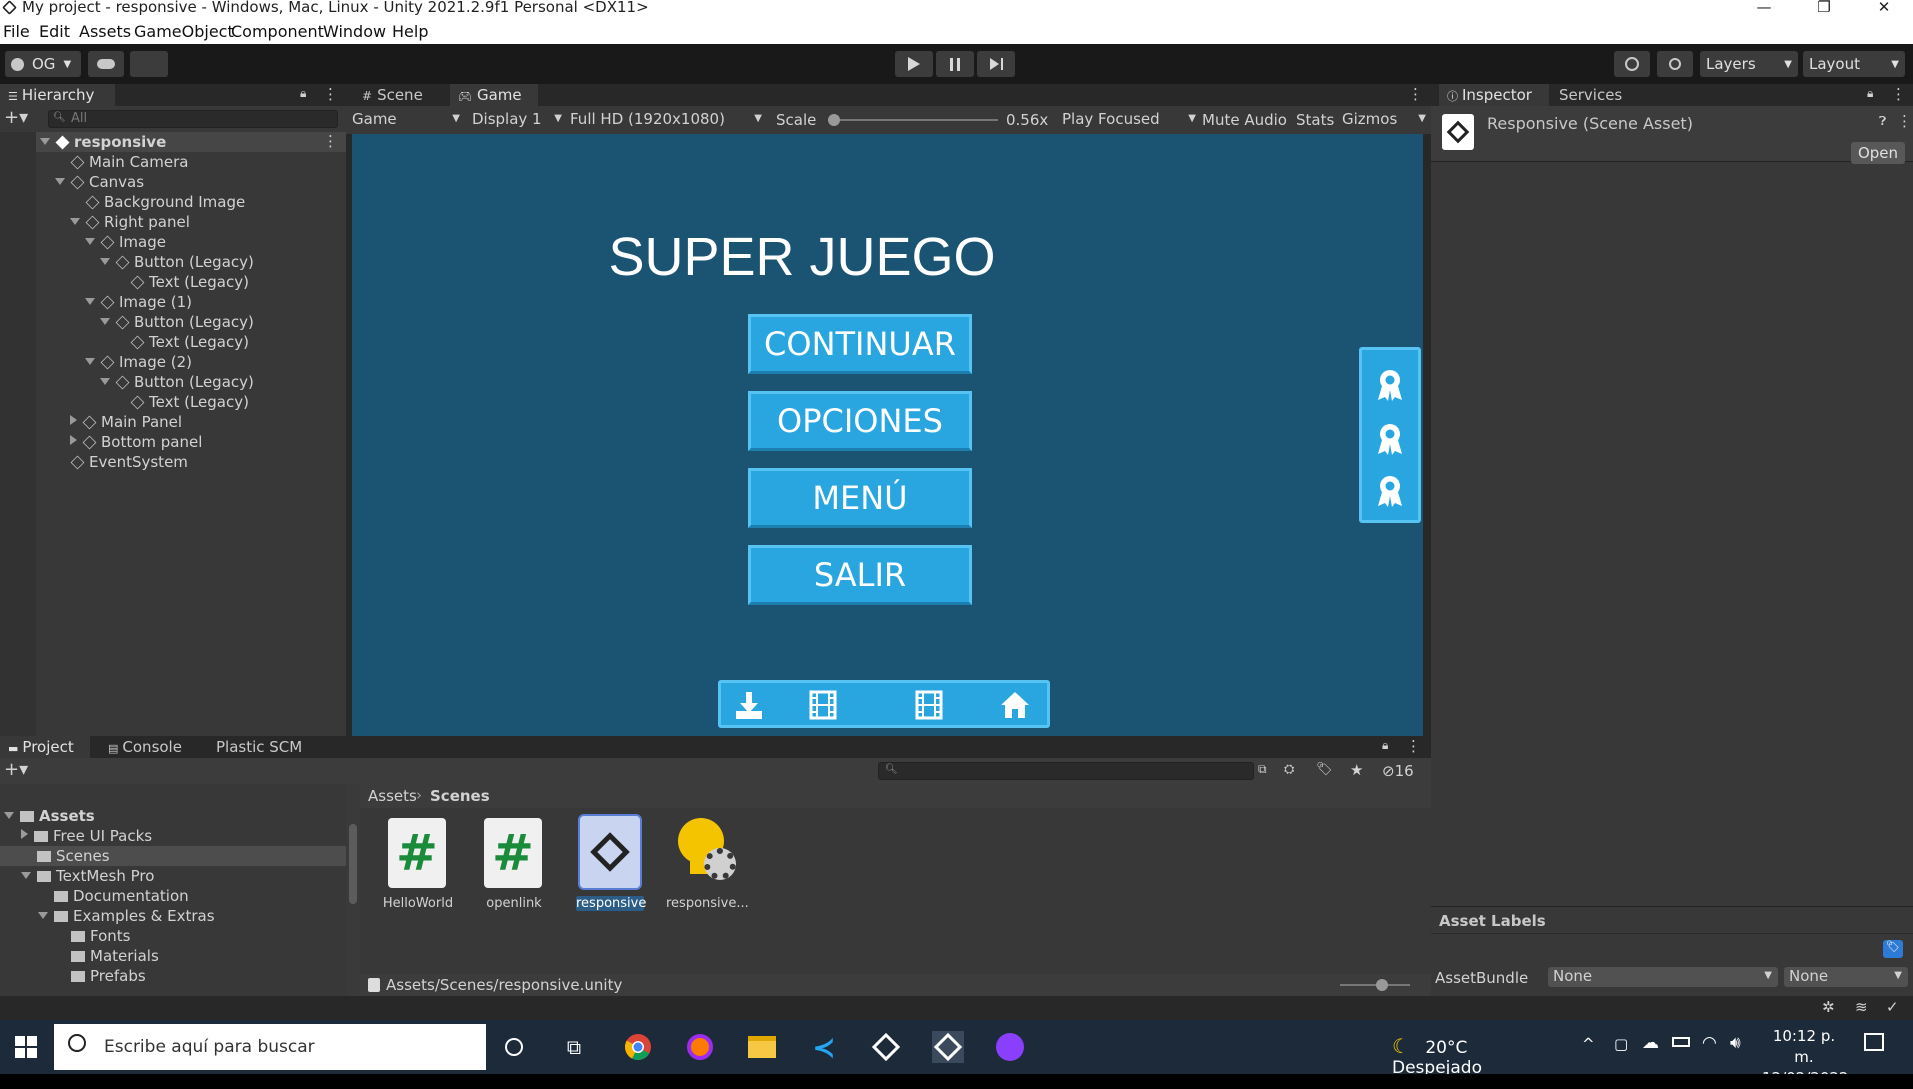 The image size is (1913, 1089). I want to click on unity-hub-icon, so click(886, 1047).